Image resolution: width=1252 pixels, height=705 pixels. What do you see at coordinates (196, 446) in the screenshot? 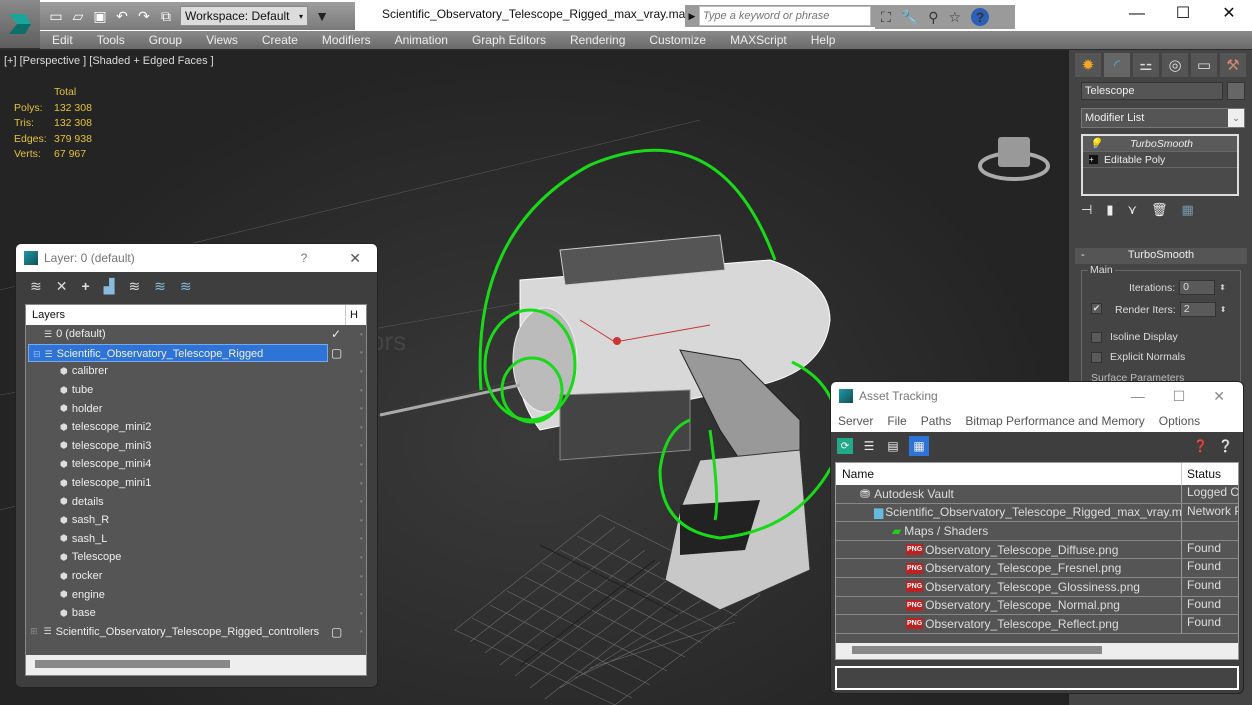
I see `object-row: ⬢ telescope_mini3 •` at bounding box center [196, 446].